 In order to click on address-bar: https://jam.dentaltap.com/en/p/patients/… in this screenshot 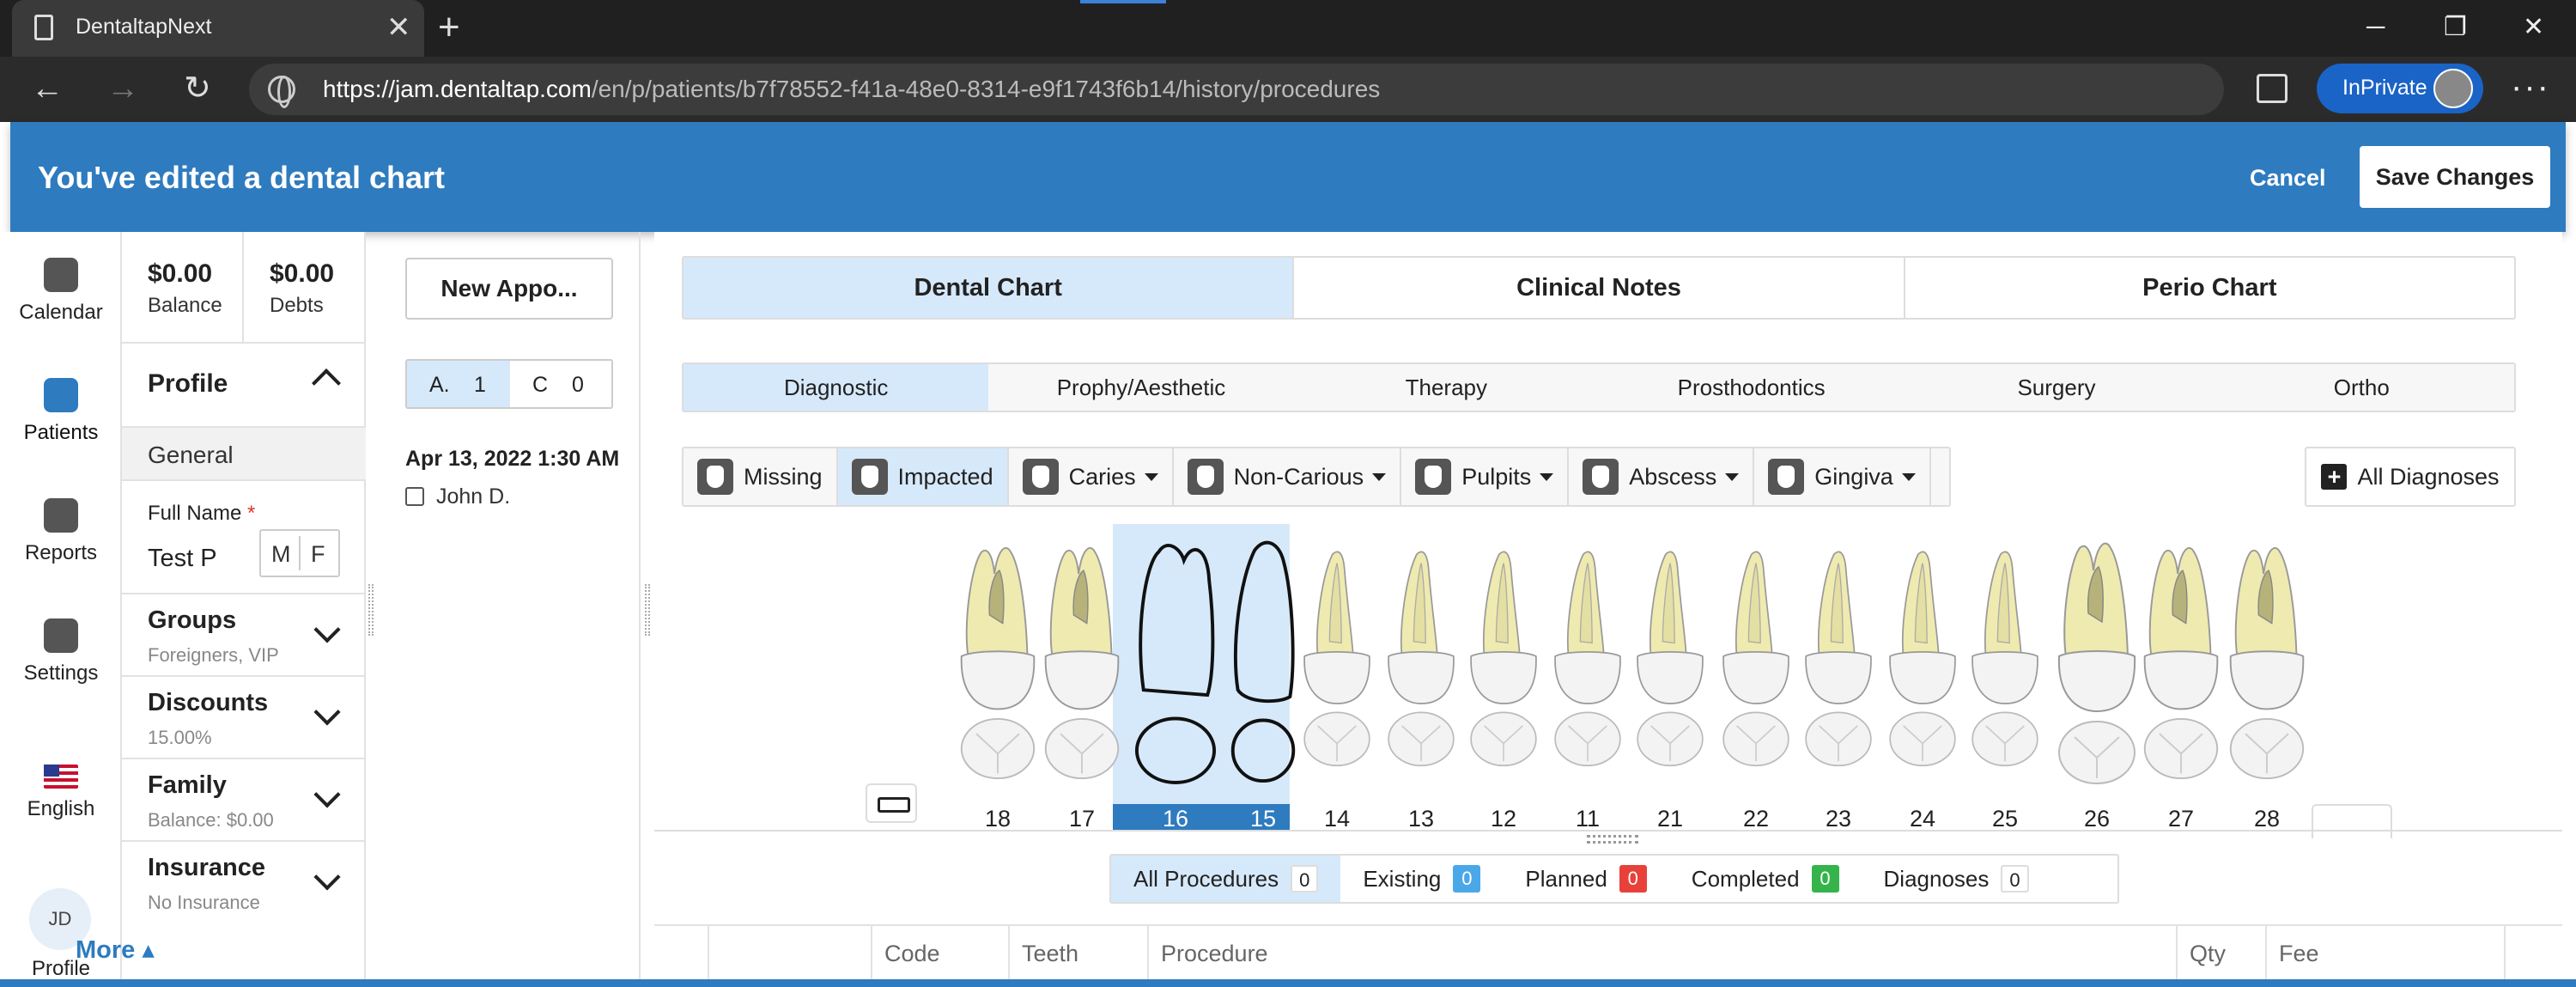, I will do `click(1236, 89)`.